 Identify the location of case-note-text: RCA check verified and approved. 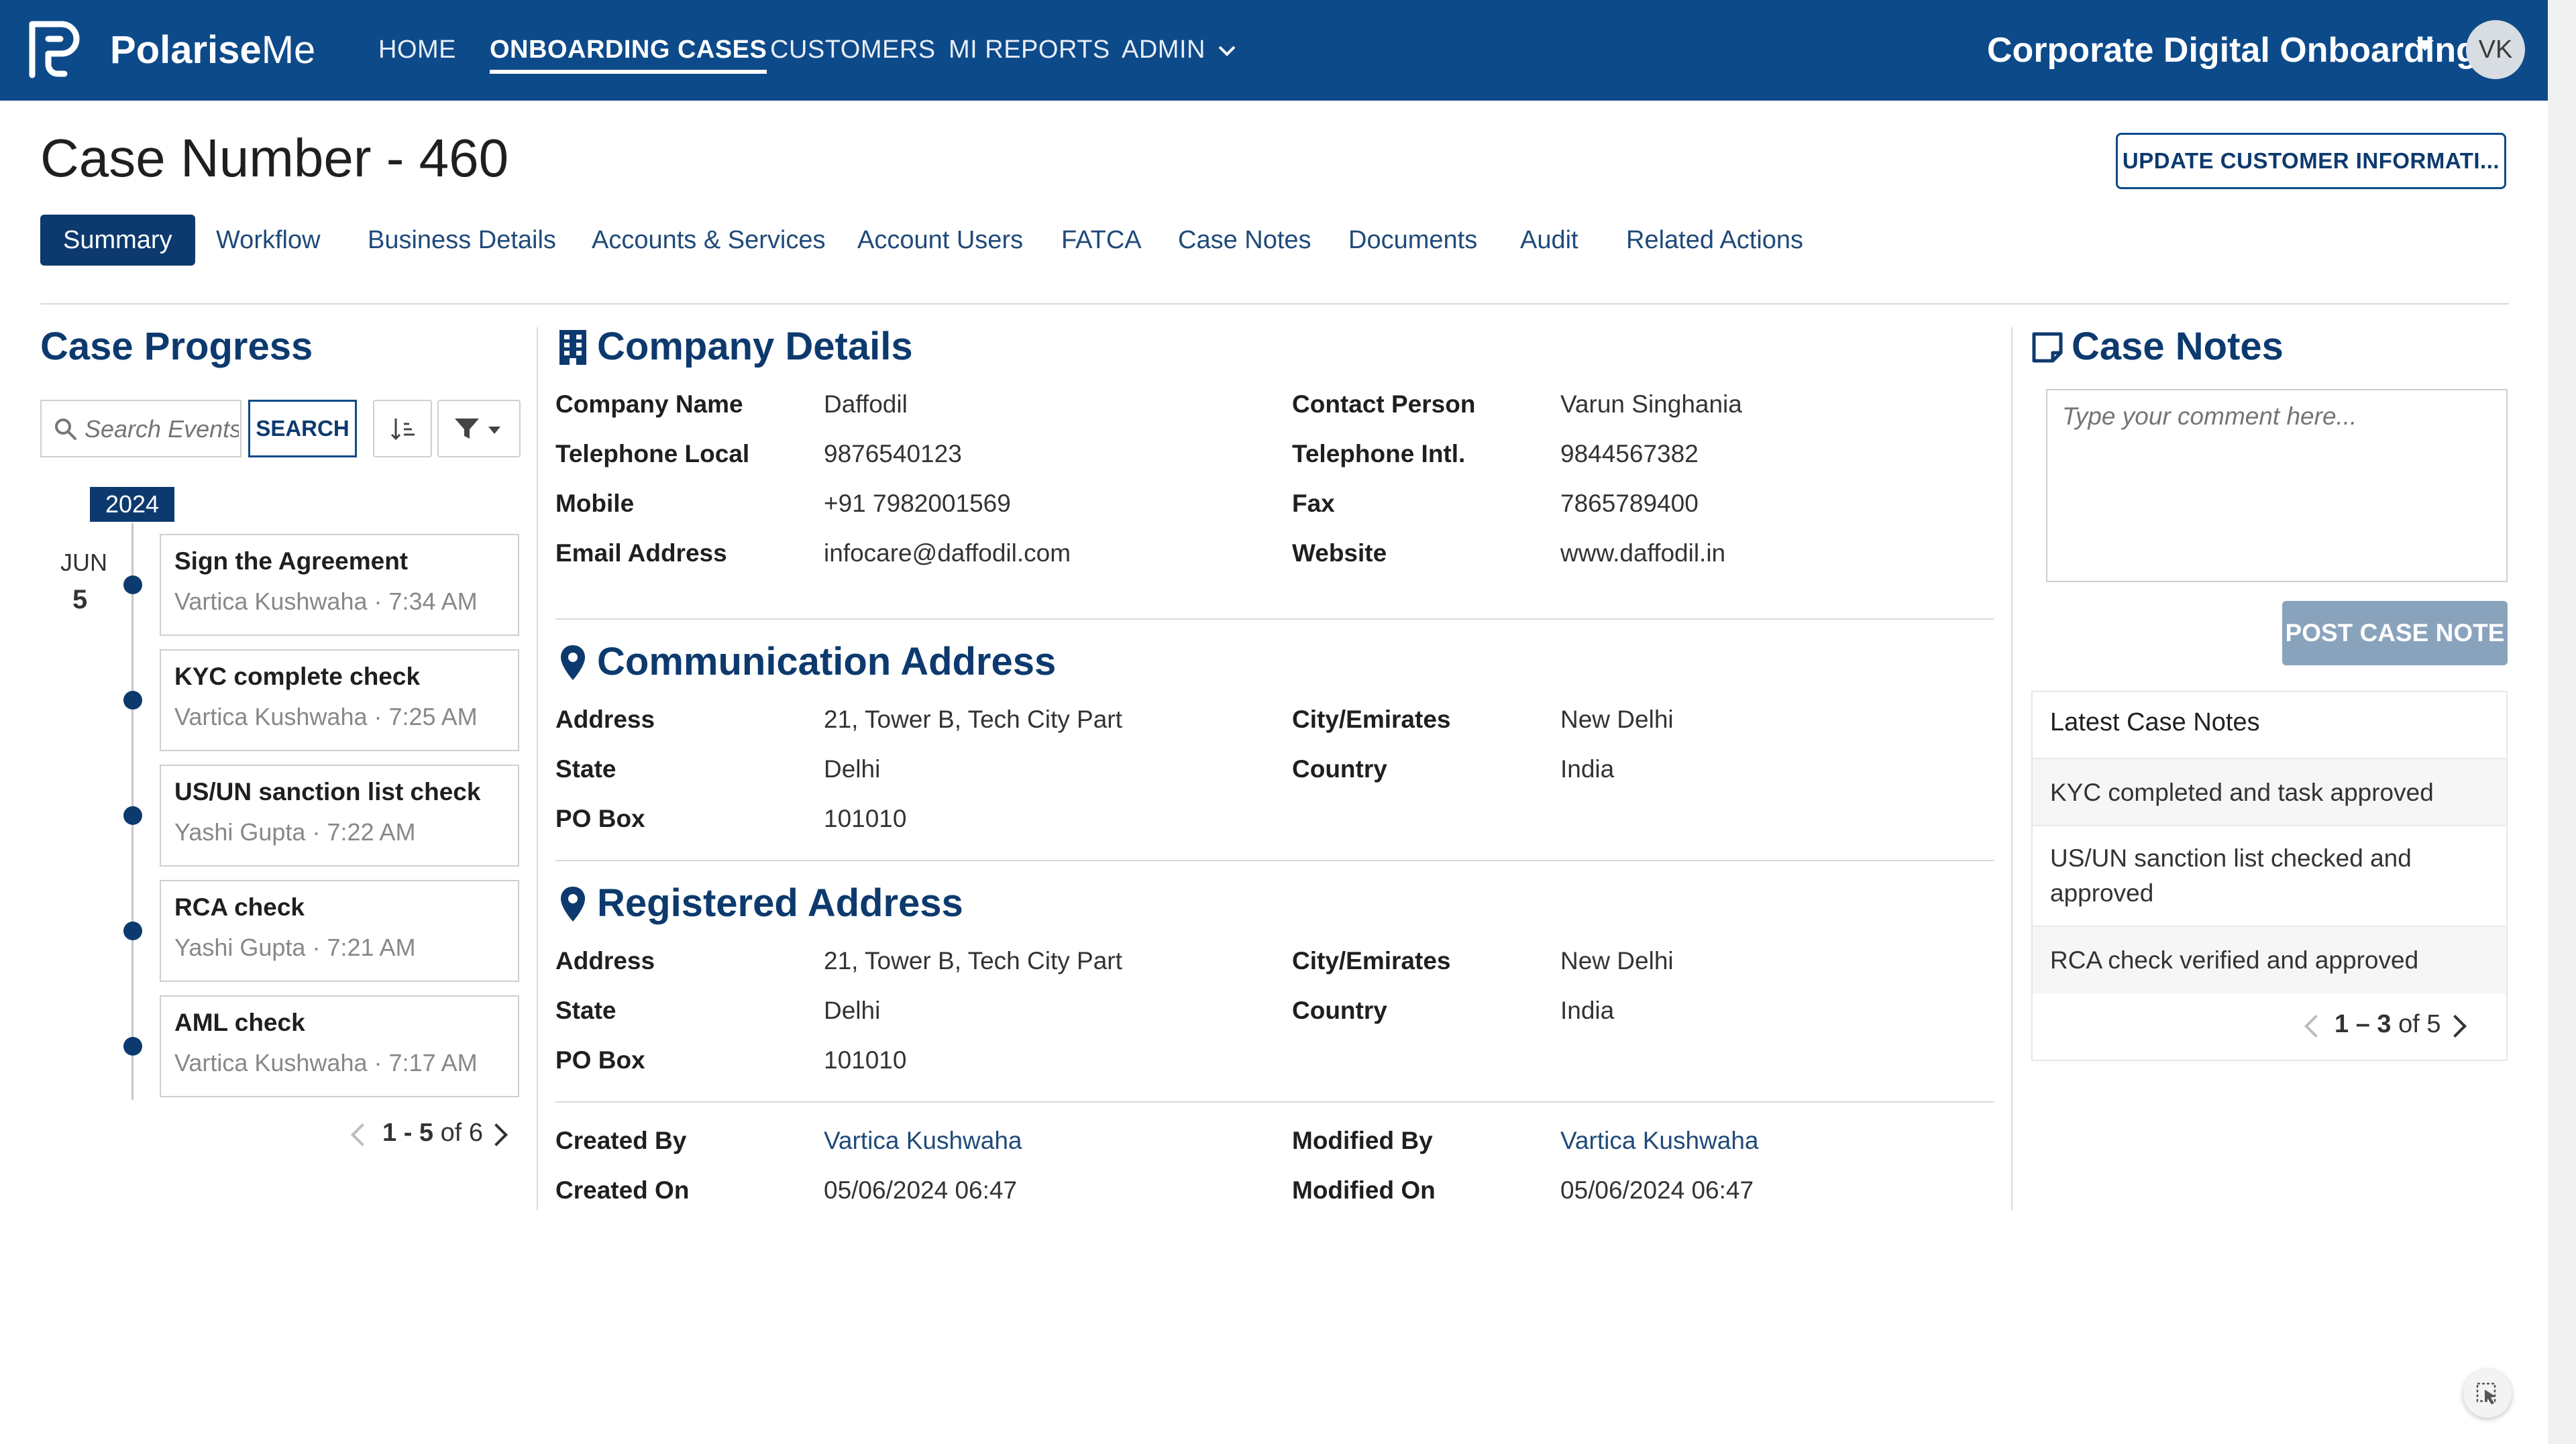
(2234, 960).